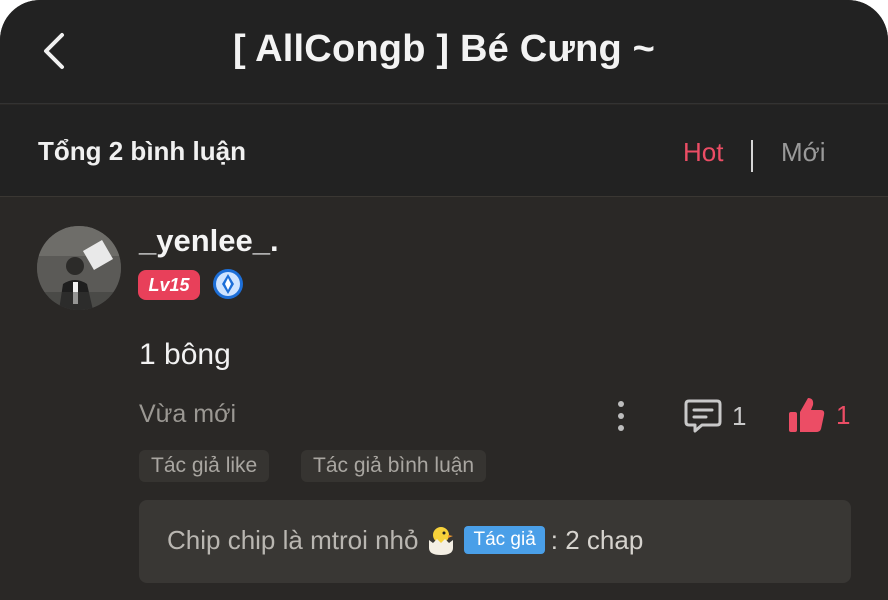 This screenshot has height=600, width=888. I want to click on avatar-photo, so click(79, 268).